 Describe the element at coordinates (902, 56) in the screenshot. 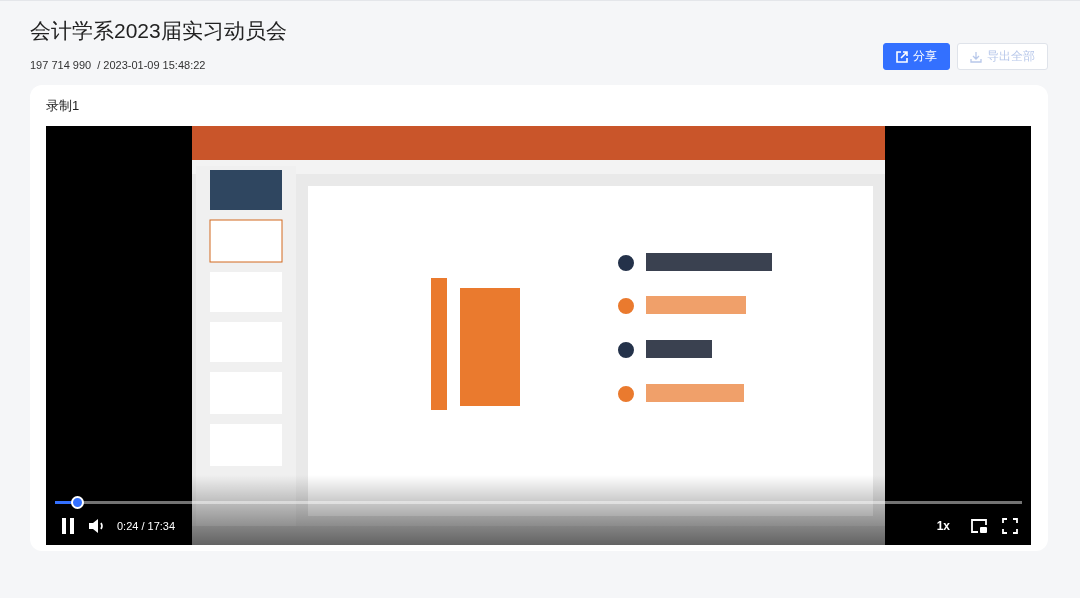

I see `share-icon` at that location.